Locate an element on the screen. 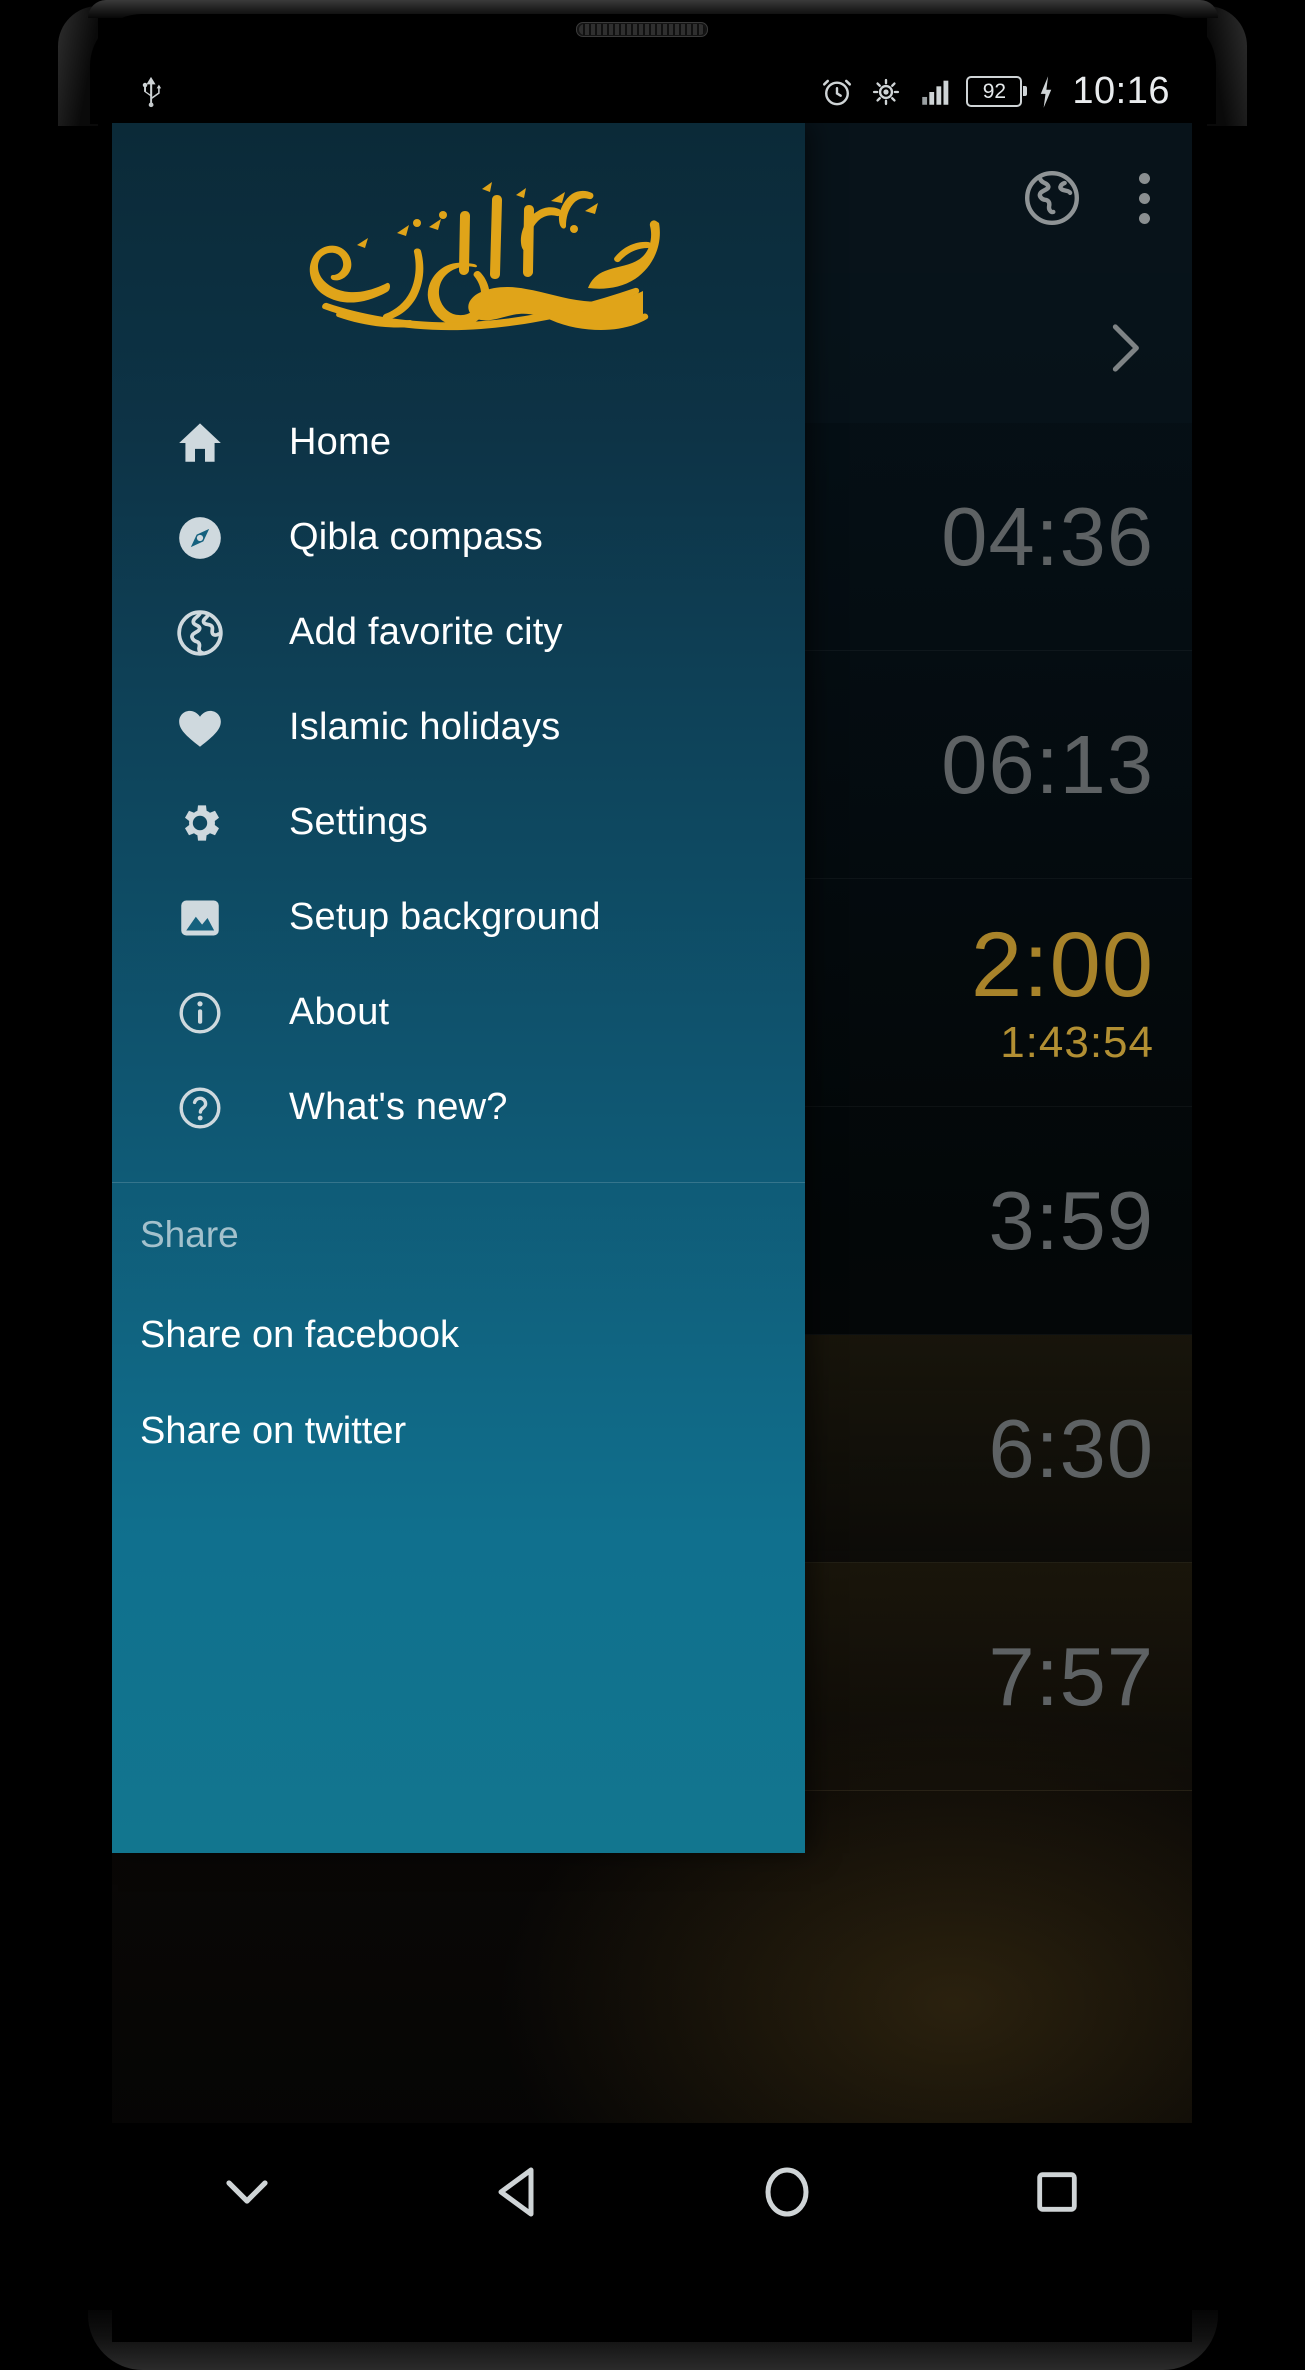 This screenshot has width=1305, height=2370. status-bar: 92 10:16 is located at coordinates (652, 91).